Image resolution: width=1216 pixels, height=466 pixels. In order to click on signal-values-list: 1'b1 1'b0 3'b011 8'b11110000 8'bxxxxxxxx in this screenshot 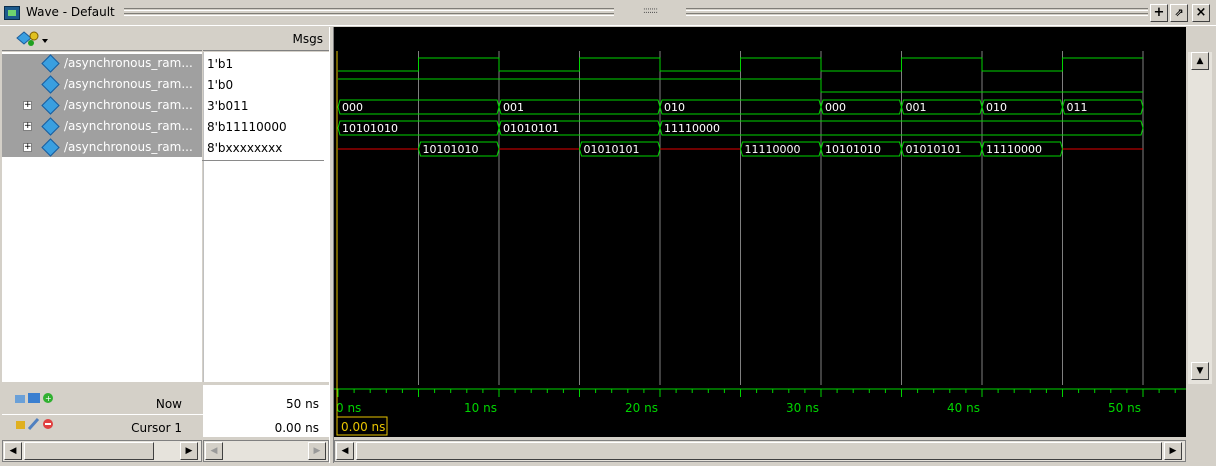, I will do `click(266, 109)`.